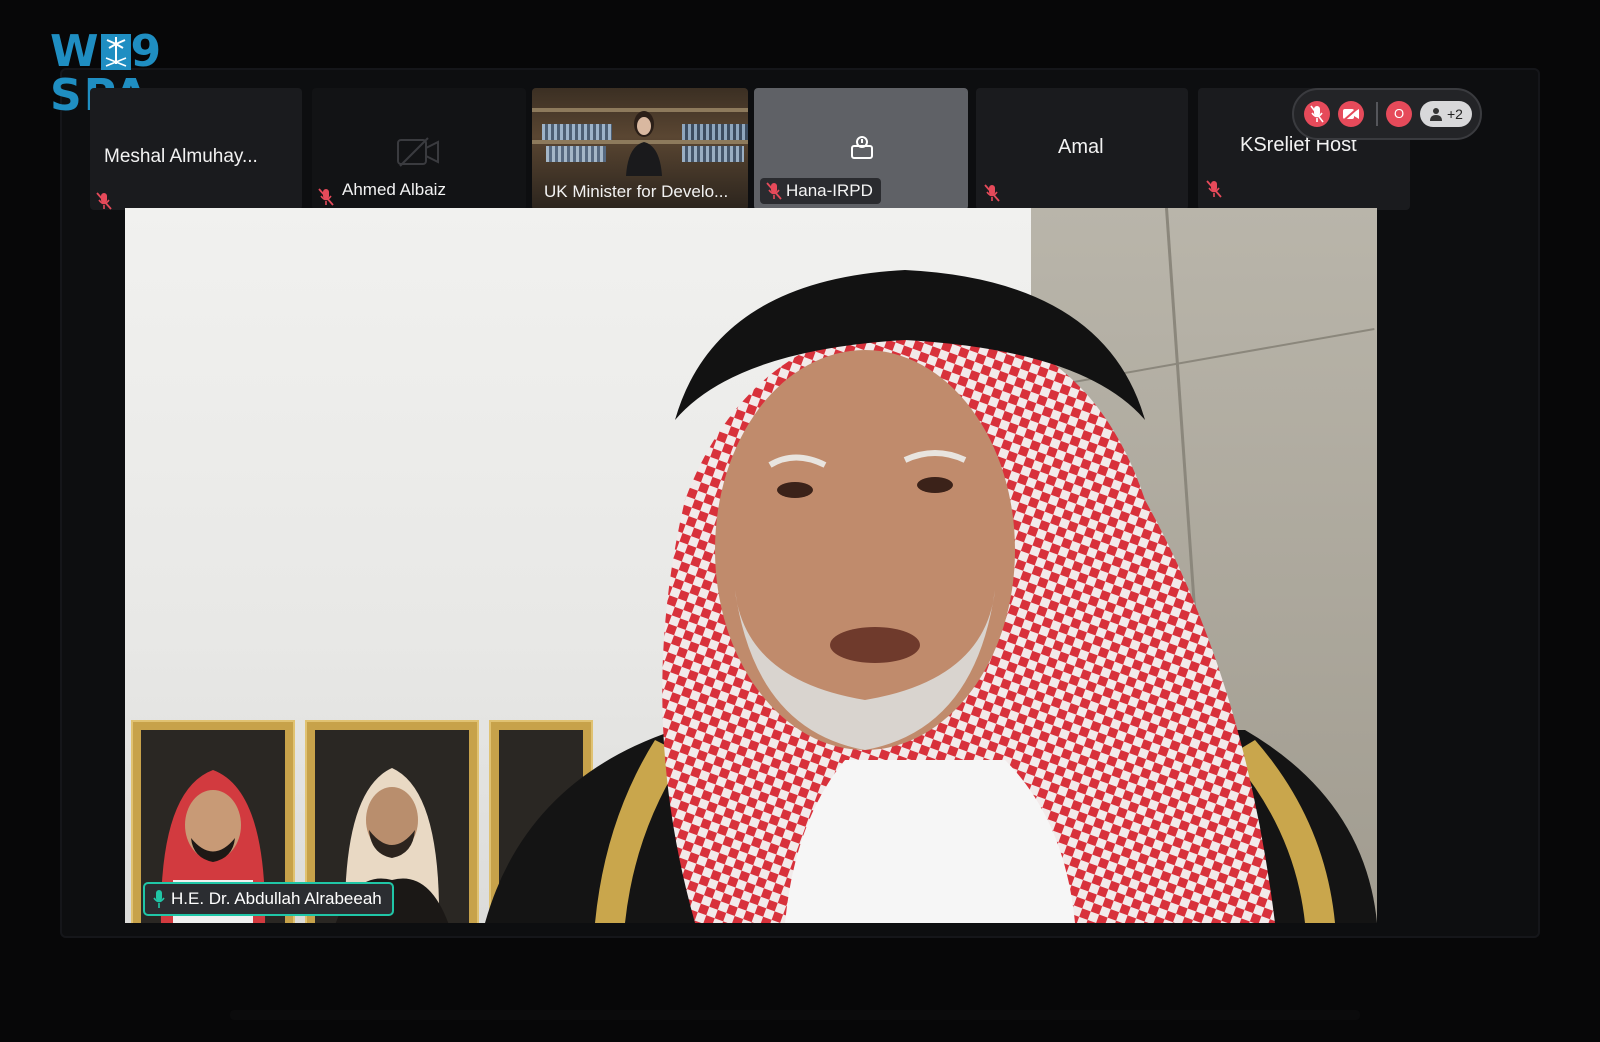 Image resolution: width=1600 pixels, height=1042 pixels. Describe the element at coordinates (1454, 114) in the screenshot. I see `participants-count: +2` at that location.